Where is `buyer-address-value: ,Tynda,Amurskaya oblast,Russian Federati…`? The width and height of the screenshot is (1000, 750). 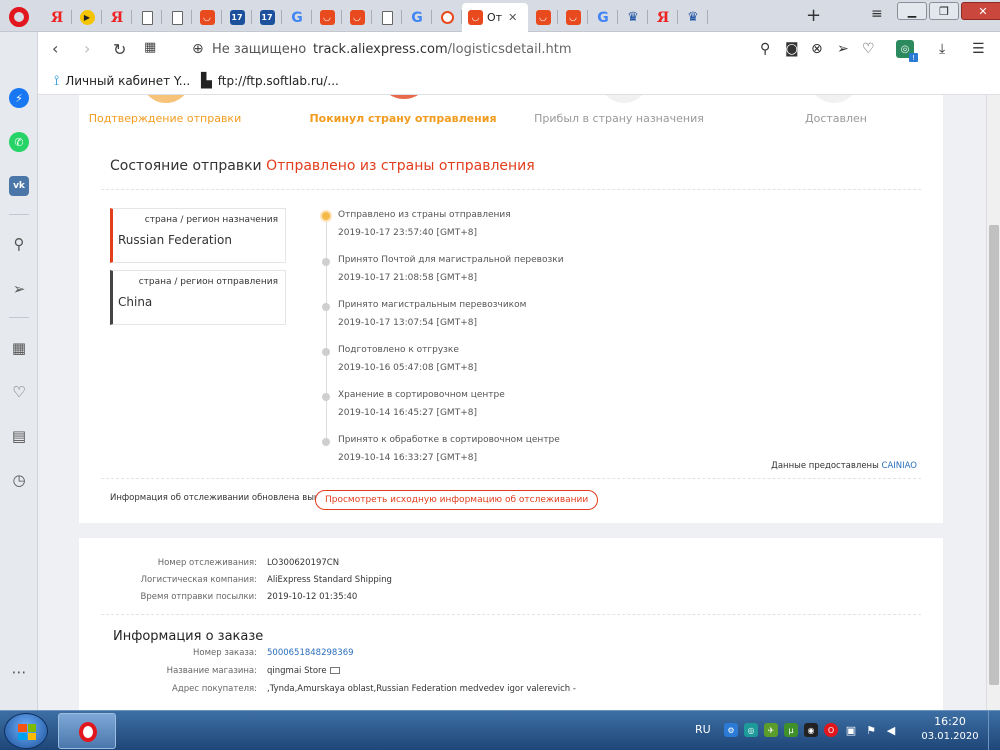
buyer-address-value: ,Tynda,Amurskaya oblast,Russian Federati… is located at coordinates (421, 689).